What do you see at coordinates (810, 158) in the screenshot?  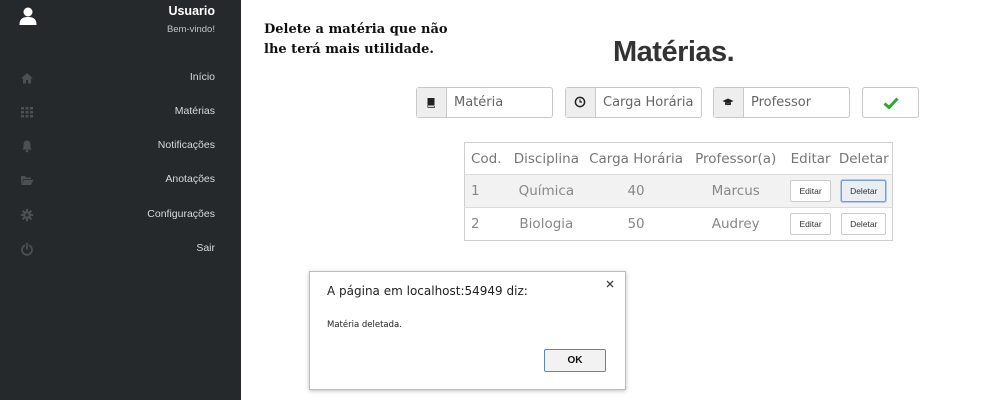 I see `header-editar: Editar` at bounding box center [810, 158].